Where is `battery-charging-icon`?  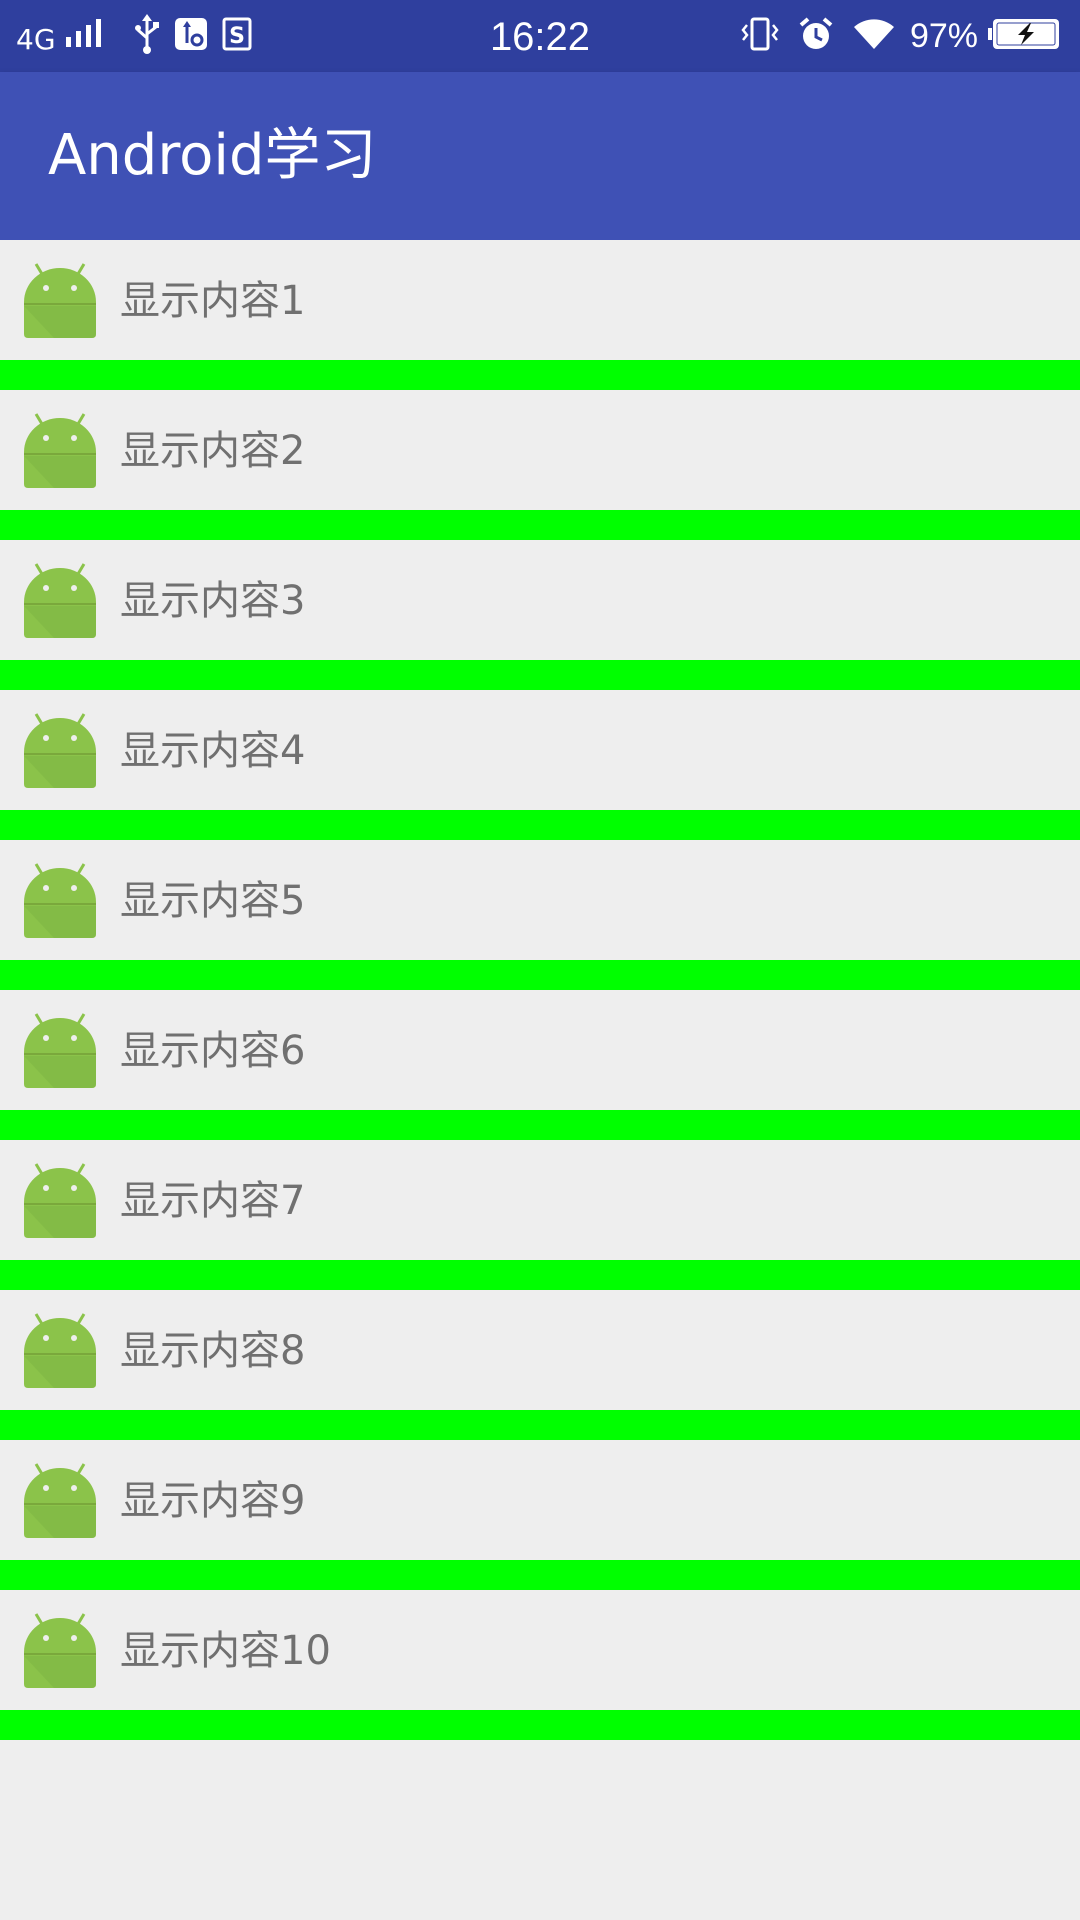 battery-charging-icon is located at coordinates (1025, 36).